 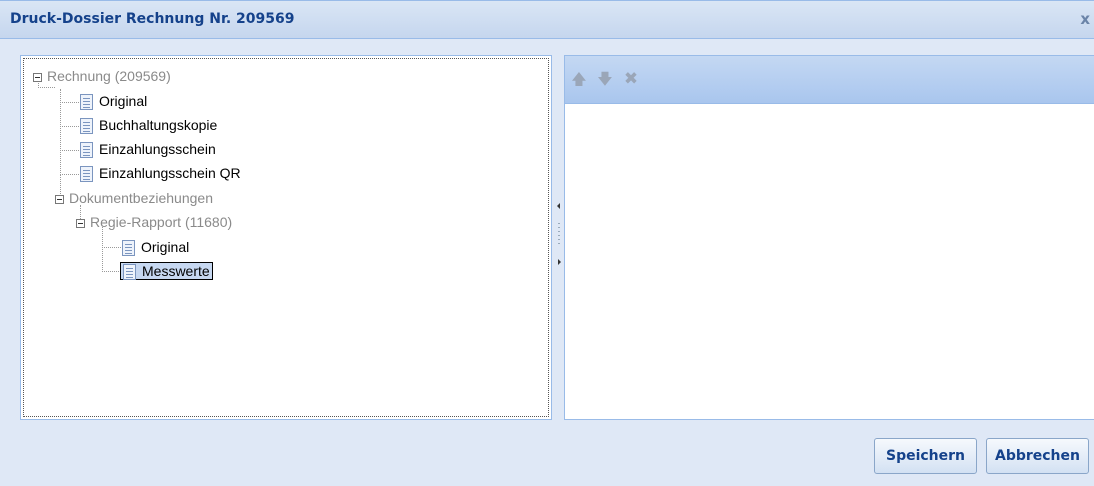 I want to click on save-button: Speichern, so click(x=925, y=456).